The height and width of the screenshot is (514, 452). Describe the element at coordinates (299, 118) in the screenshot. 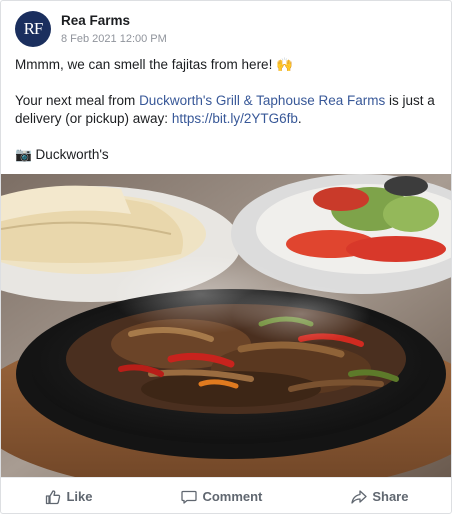

I see `line2-end: .` at that location.